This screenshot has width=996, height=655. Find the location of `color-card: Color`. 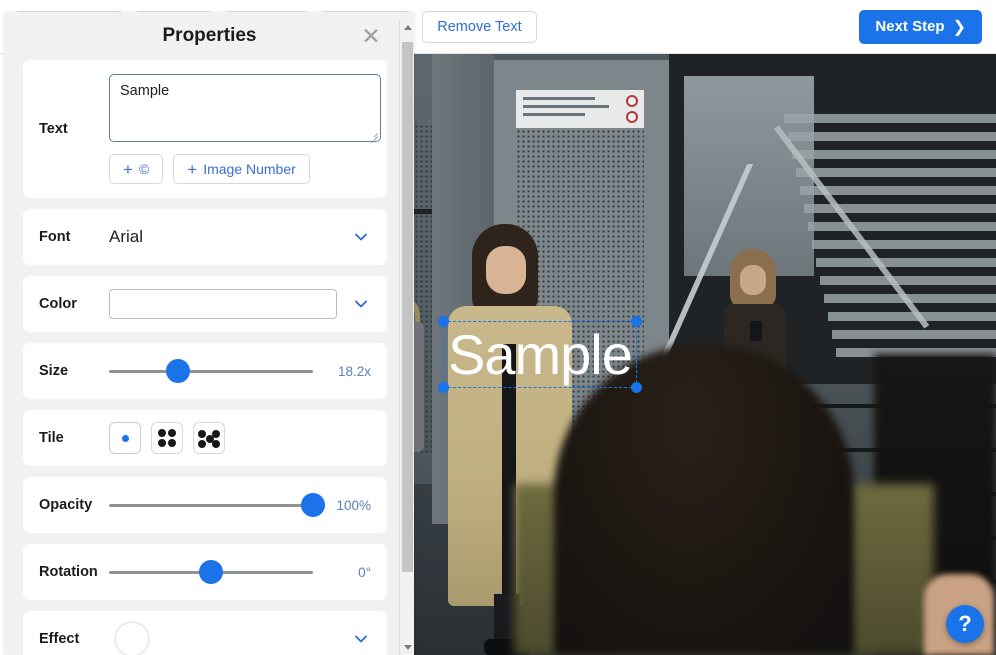

color-card: Color is located at coordinates (205, 304).